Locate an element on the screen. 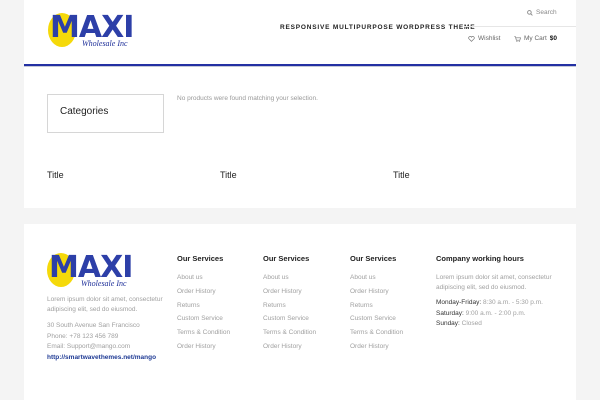 The image size is (600, 400). footer-email: Email: Support@mango.com is located at coordinates (89, 346).